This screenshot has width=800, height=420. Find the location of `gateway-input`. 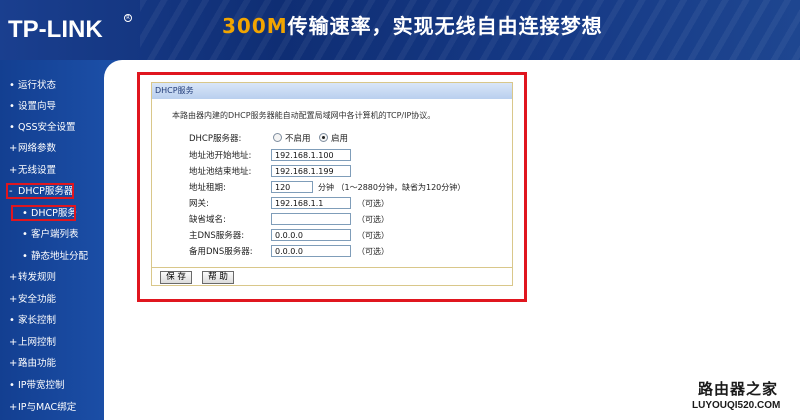

gateway-input is located at coordinates (311, 203).